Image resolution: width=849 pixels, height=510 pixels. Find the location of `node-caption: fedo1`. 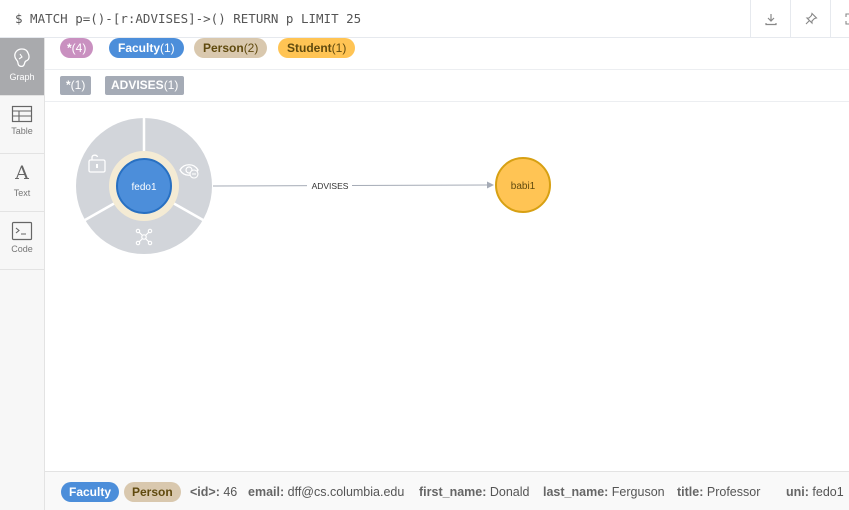

node-caption: fedo1 is located at coordinates (143, 187).